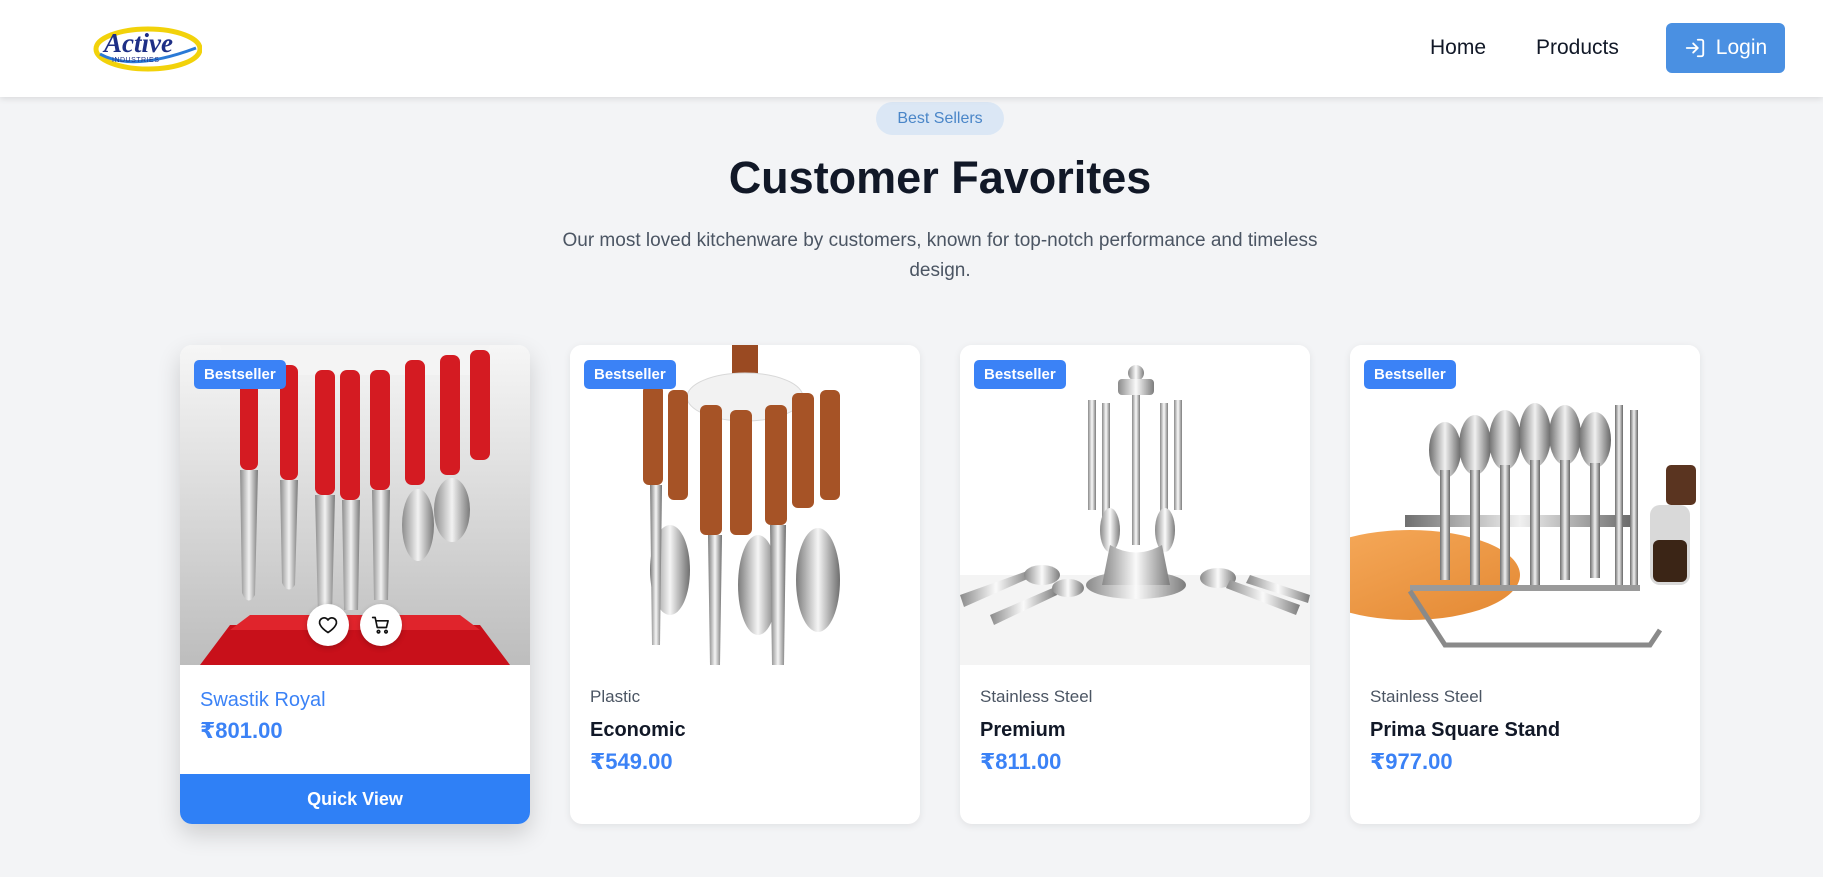 The height and width of the screenshot is (877, 1823). What do you see at coordinates (1465, 730) in the screenshot?
I see `product-name: Prima Square Stand` at bounding box center [1465, 730].